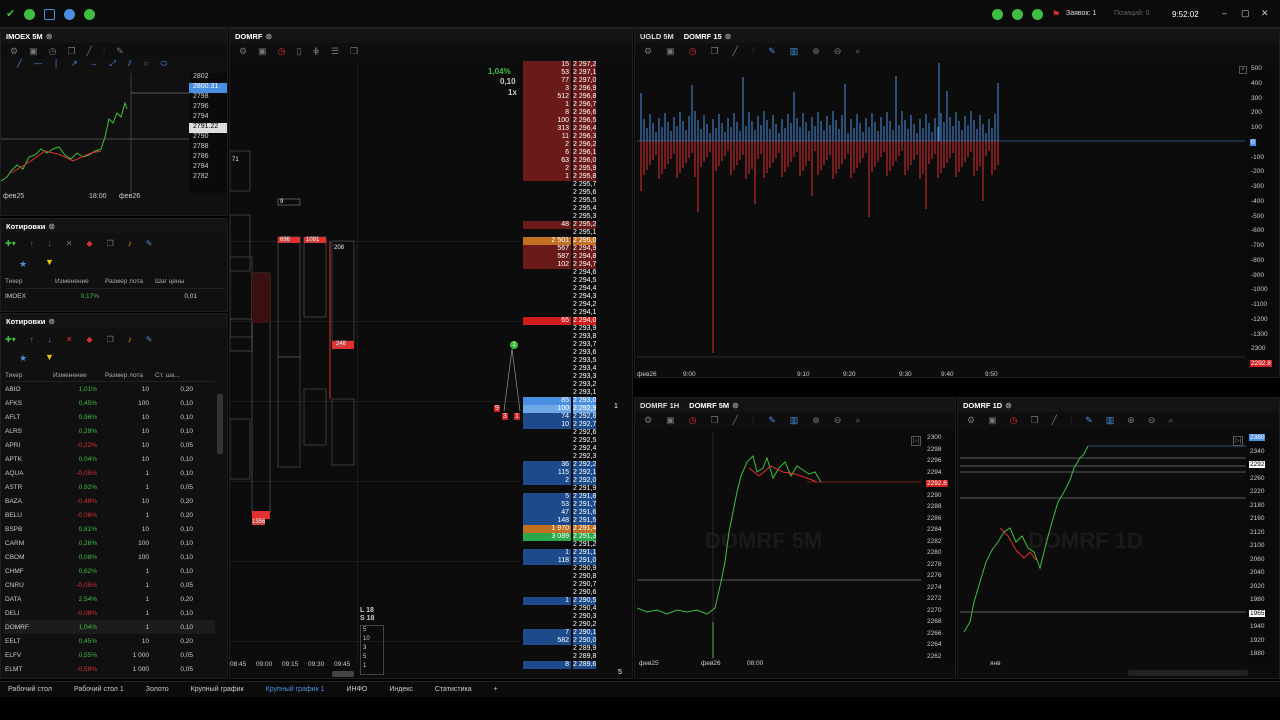  I want to click on bid-level: 100 2 292,9, so click(566, 409).